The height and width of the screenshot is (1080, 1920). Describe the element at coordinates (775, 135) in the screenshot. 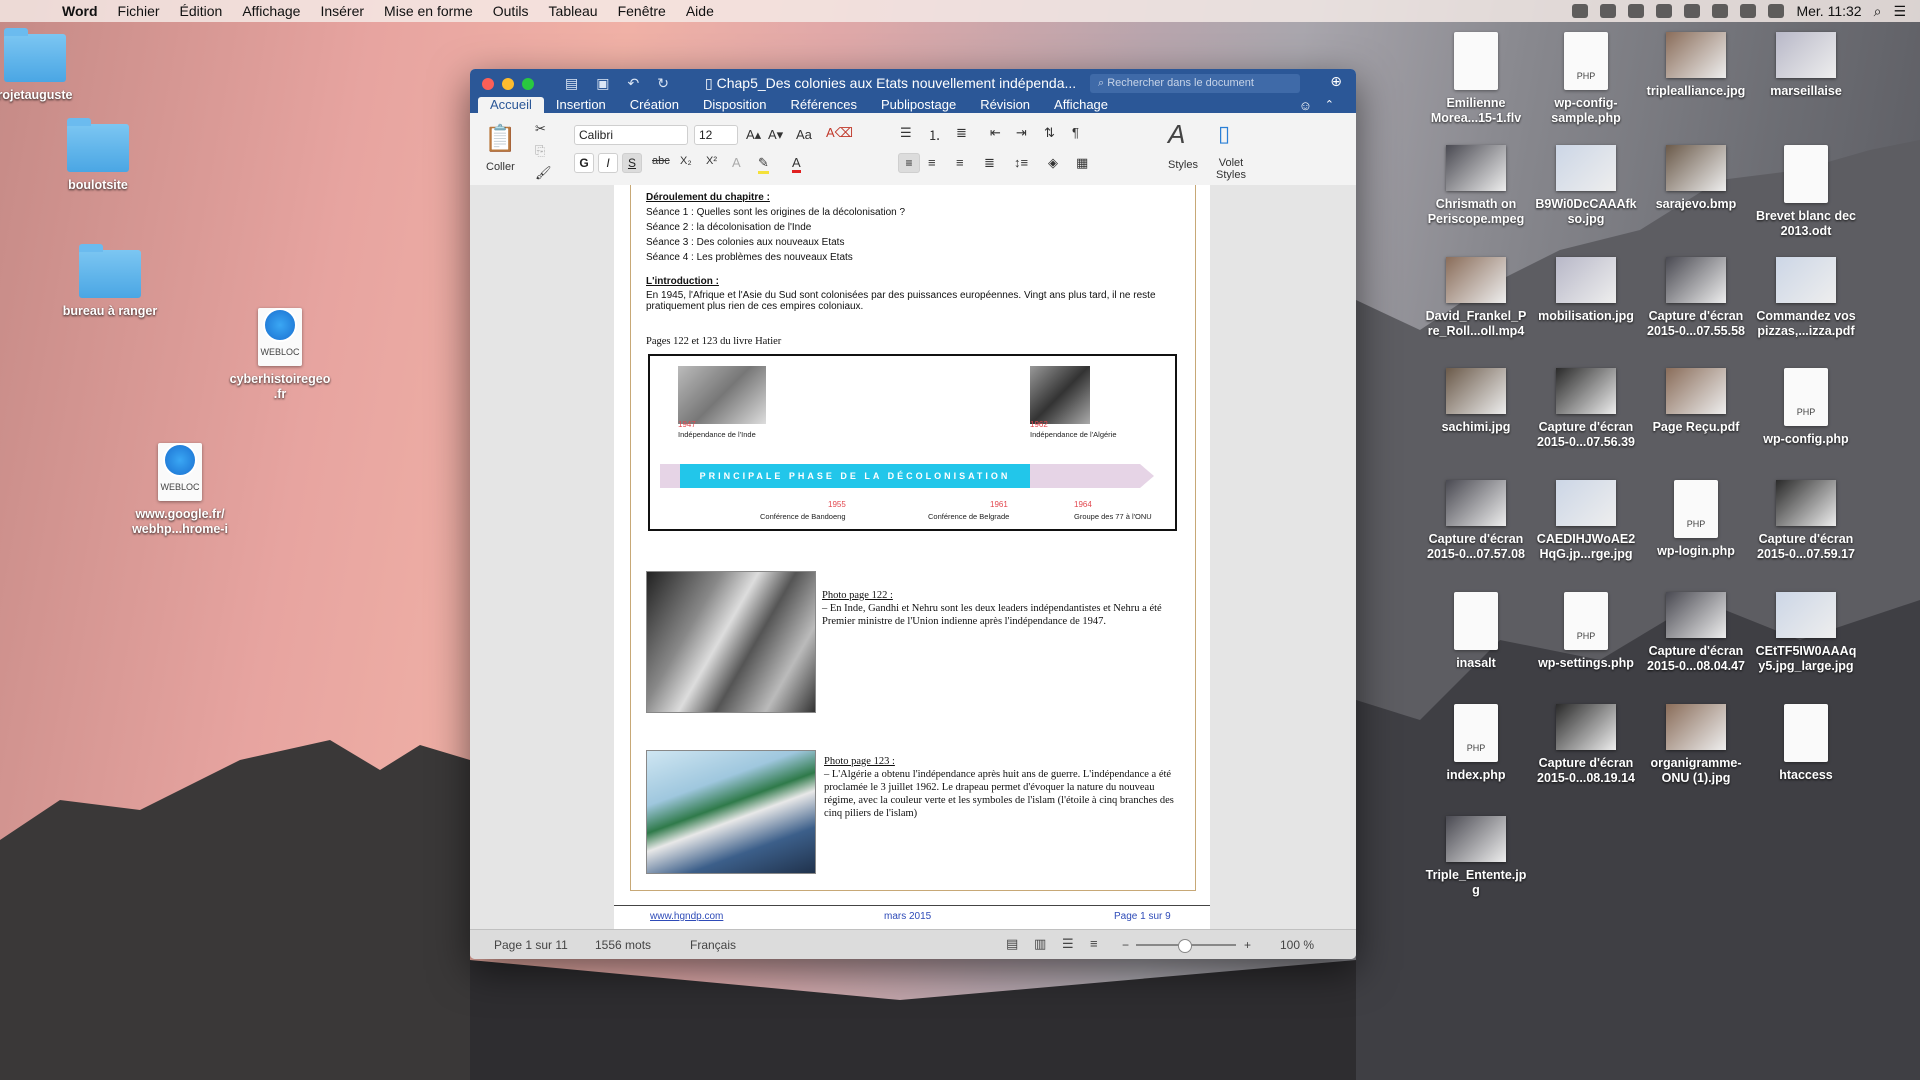

I see `shrink-font-icon: A▾` at that location.